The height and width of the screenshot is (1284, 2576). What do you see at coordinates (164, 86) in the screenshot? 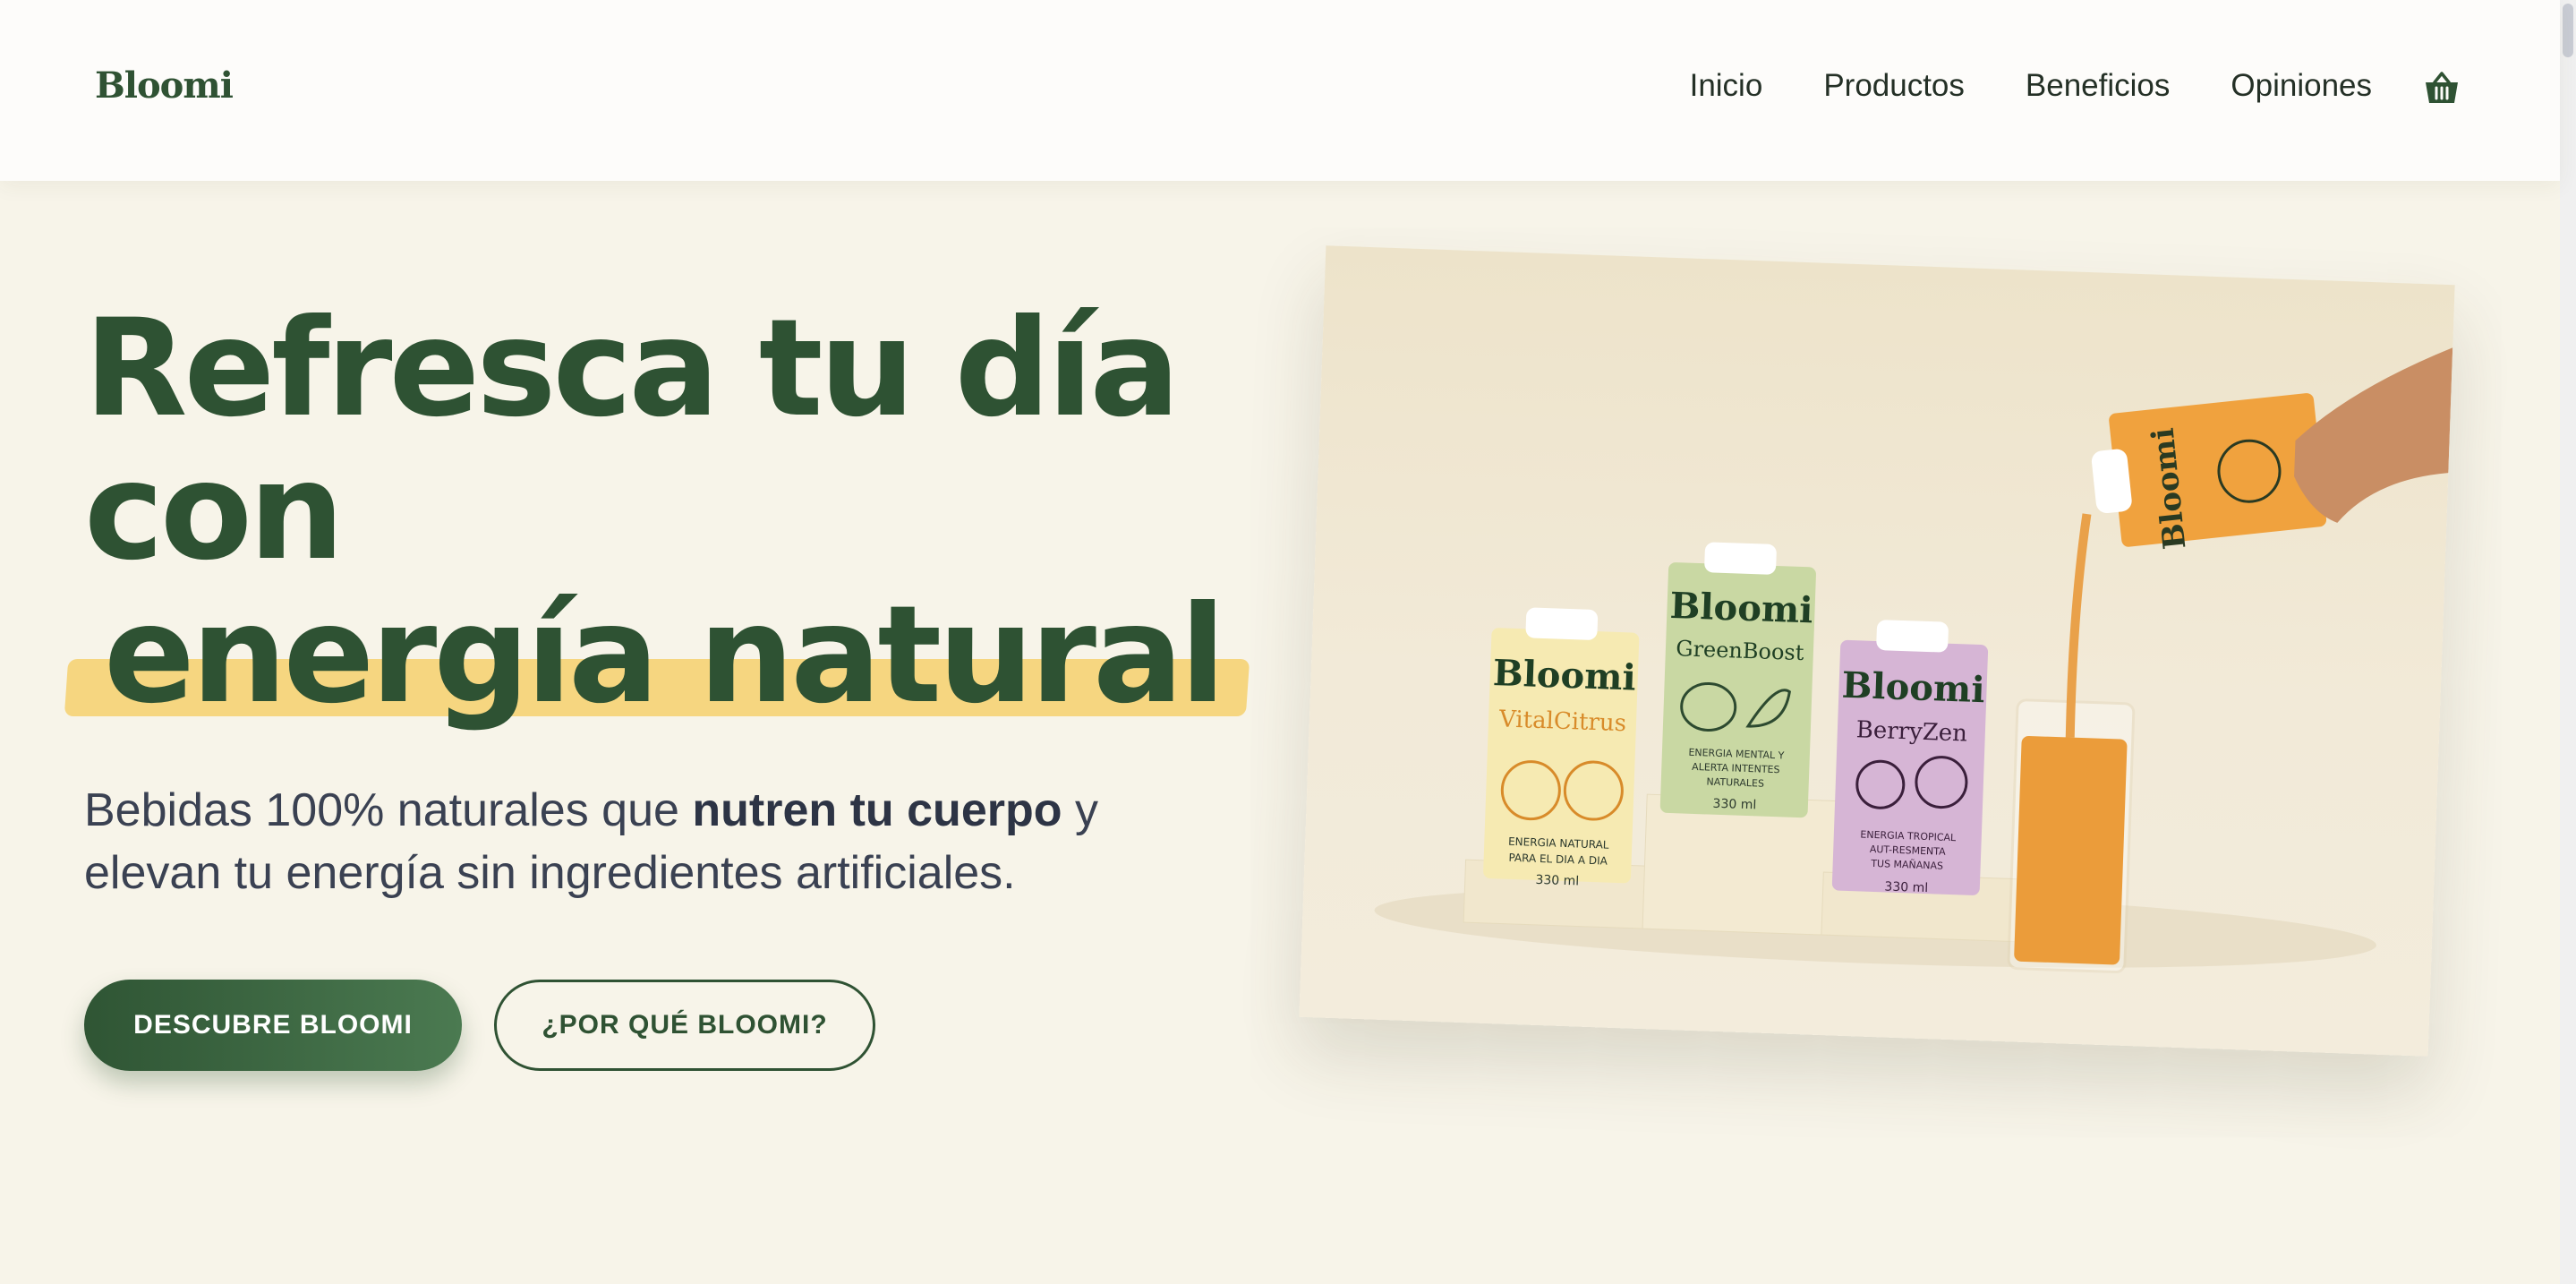
I see `brand-logo: Bloomi` at bounding box center [164, 86].